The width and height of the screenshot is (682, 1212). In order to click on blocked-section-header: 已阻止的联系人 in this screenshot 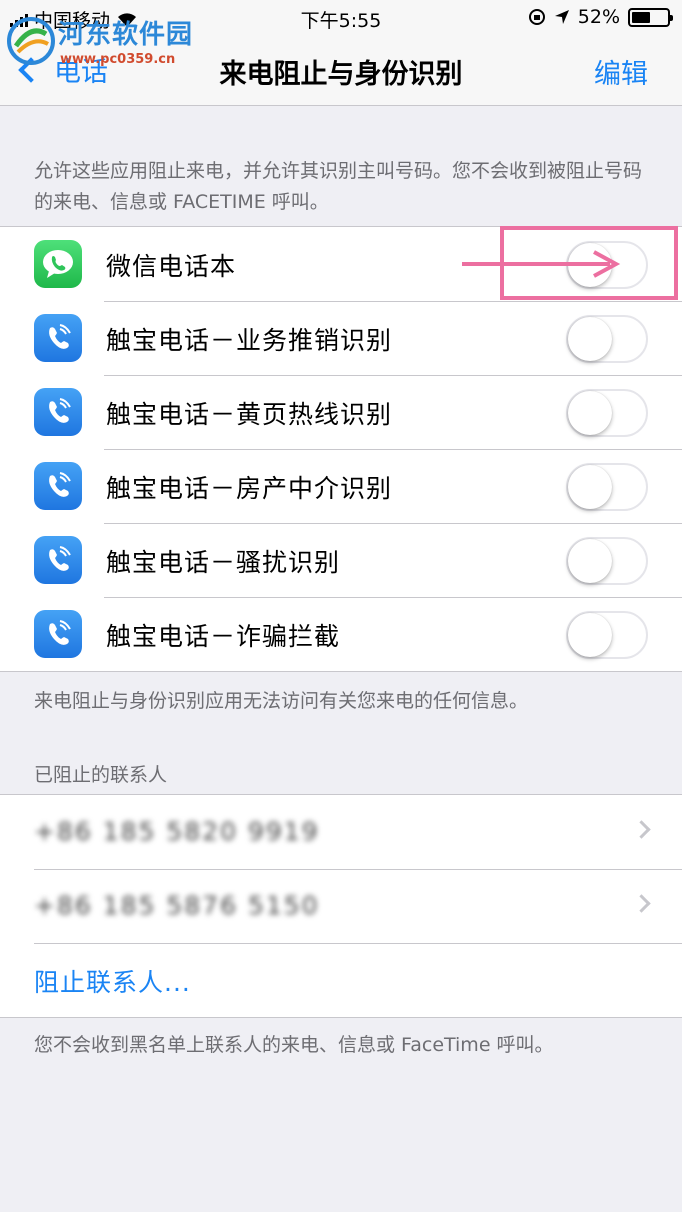, I will do `click(101, 775)`.